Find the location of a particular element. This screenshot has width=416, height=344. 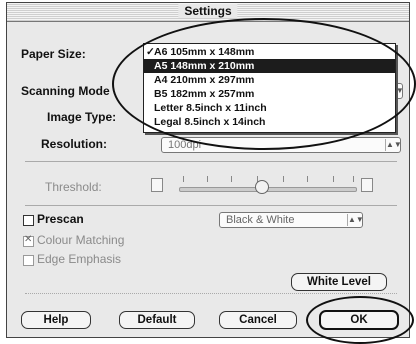

paper-size-label: Paper Size: is located at coordinates (53, 54).